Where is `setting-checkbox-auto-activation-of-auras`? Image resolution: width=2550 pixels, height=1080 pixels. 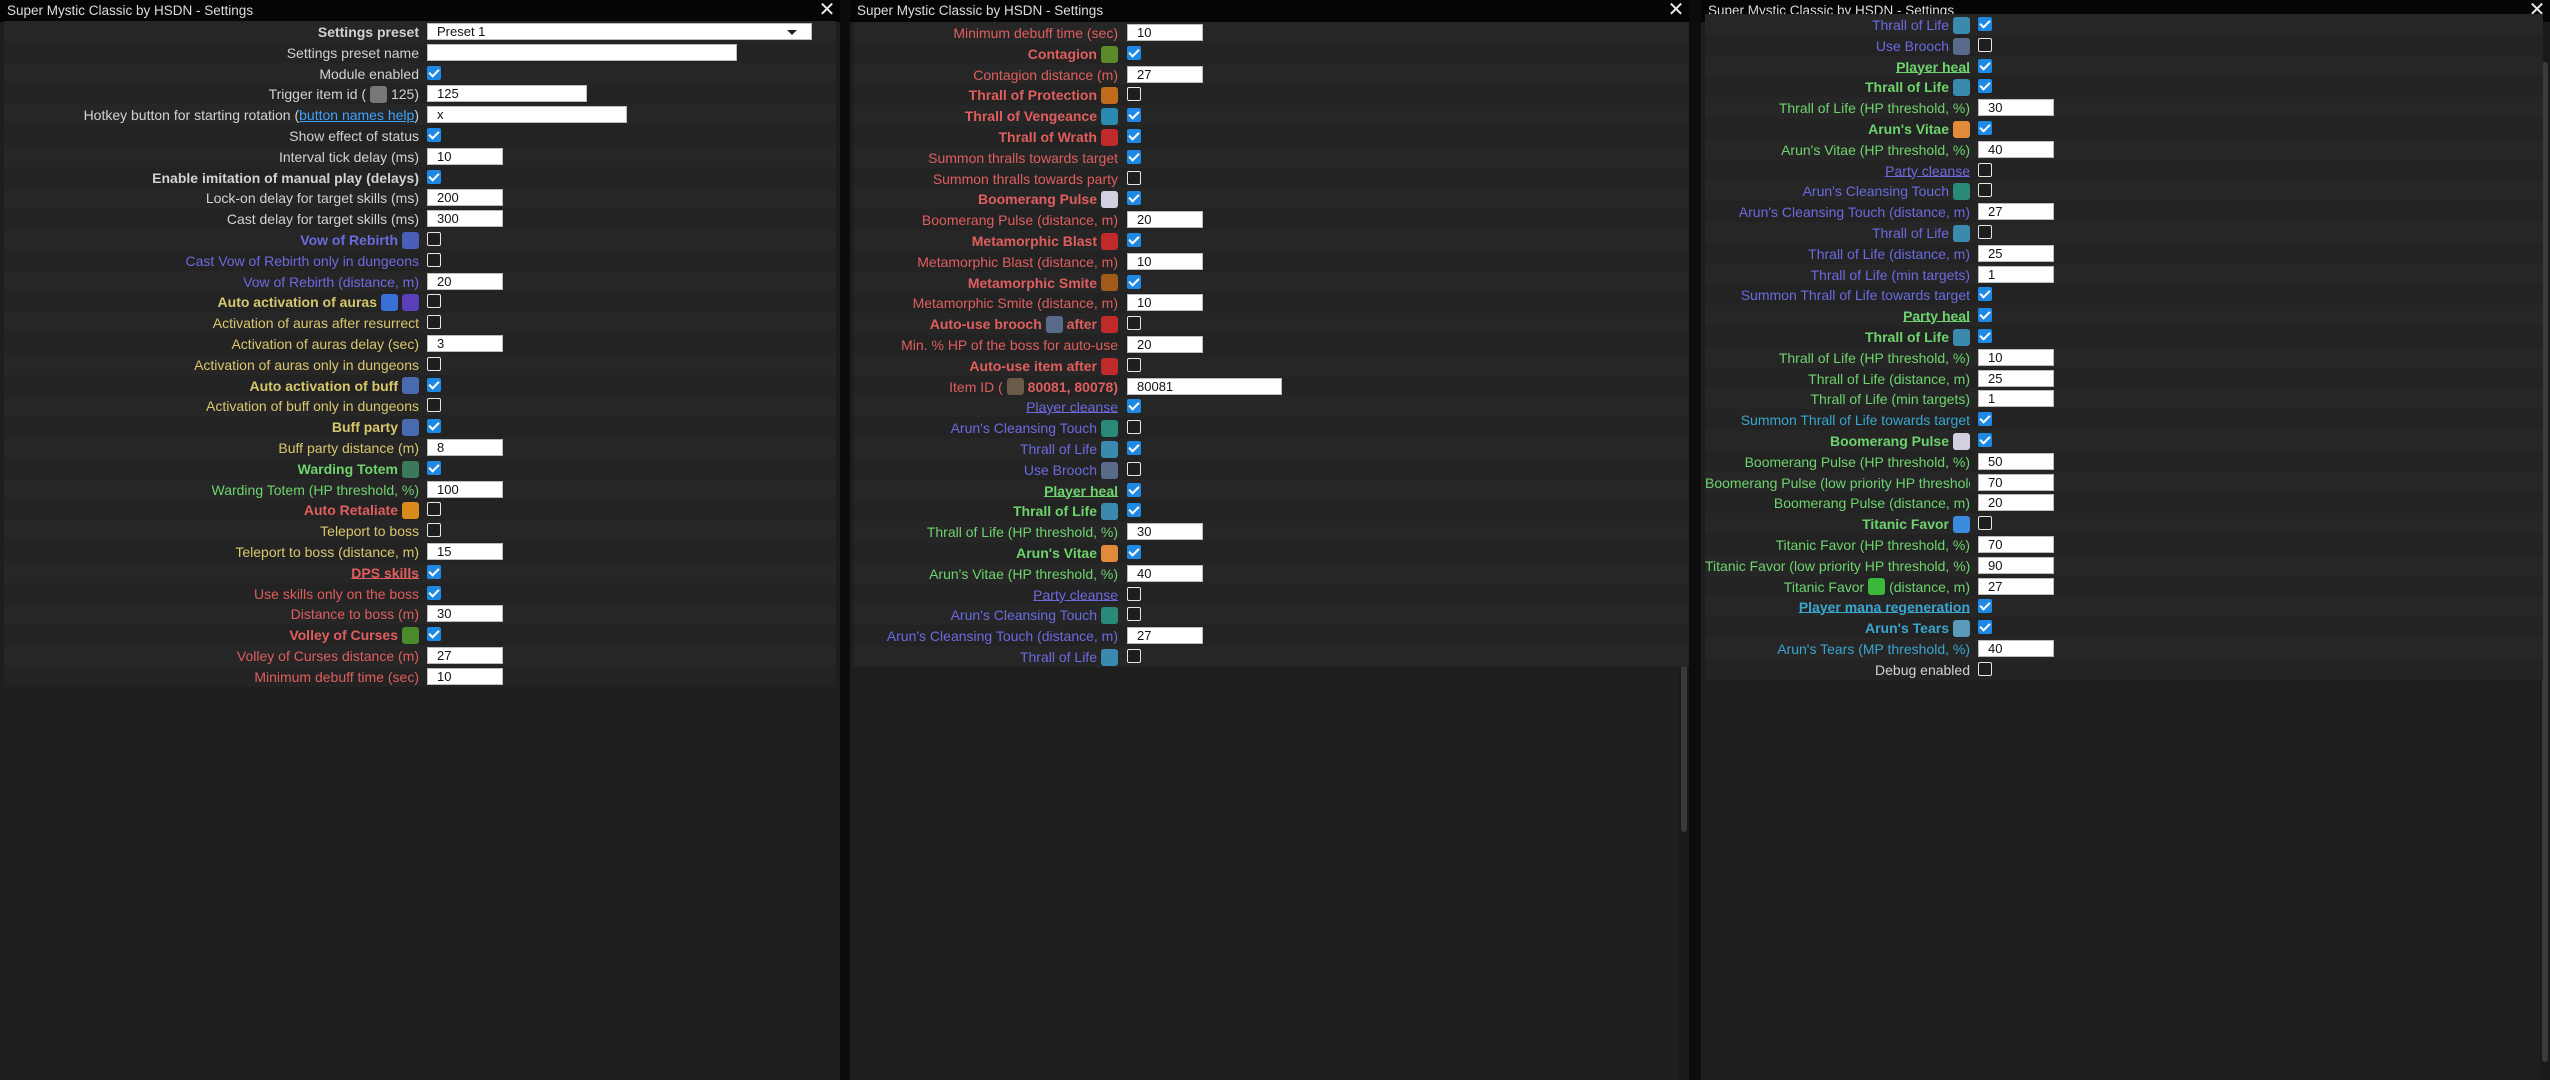
setting-checkbox-auto-activation-of-auras is located at coordinates (434, 301).